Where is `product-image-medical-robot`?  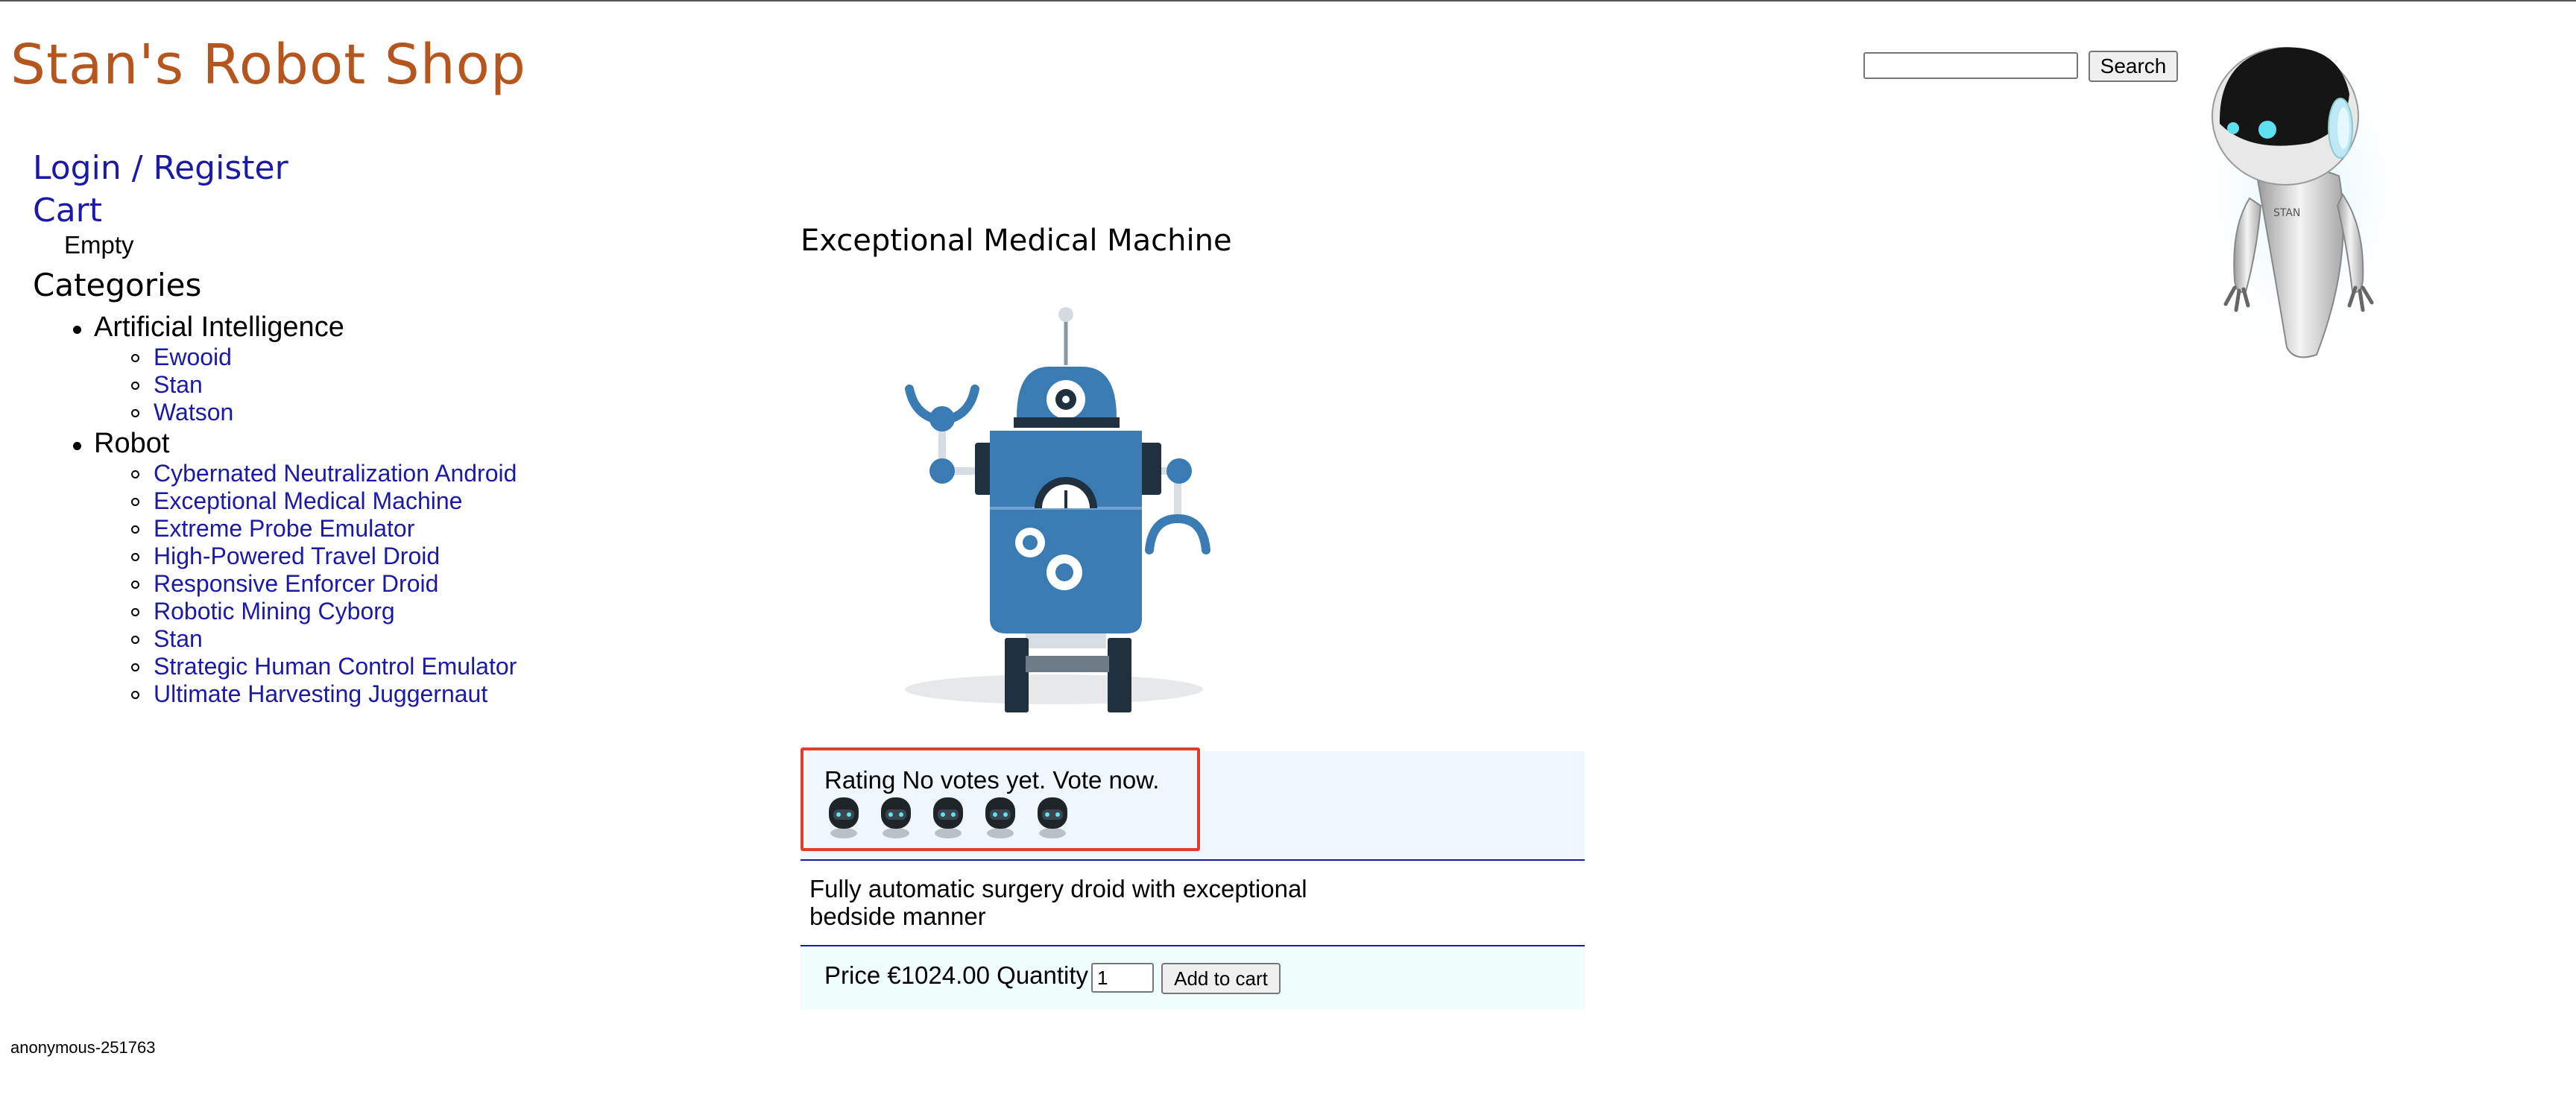
product-image-medical-robot is located at coordinates (1057, 510).